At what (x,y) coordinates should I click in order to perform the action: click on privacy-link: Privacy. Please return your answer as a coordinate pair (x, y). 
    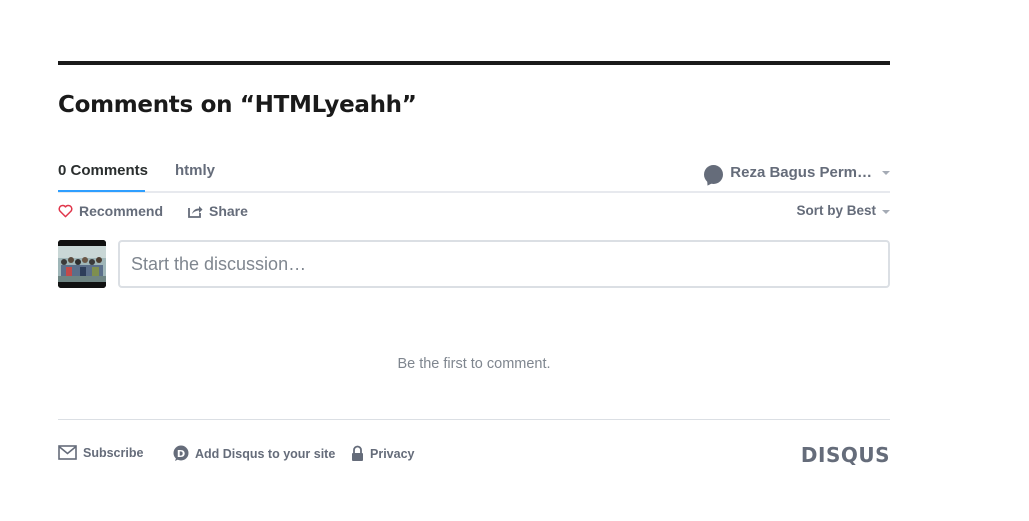
    Looking at the image, I should click on (382, 453).